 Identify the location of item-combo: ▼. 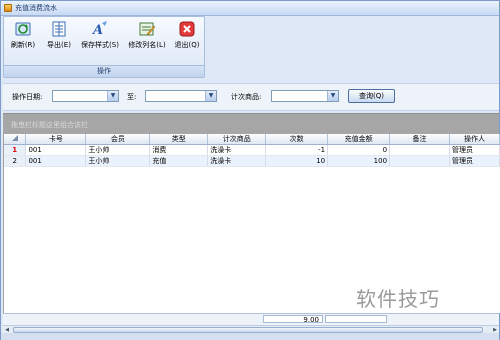
(305, 96).